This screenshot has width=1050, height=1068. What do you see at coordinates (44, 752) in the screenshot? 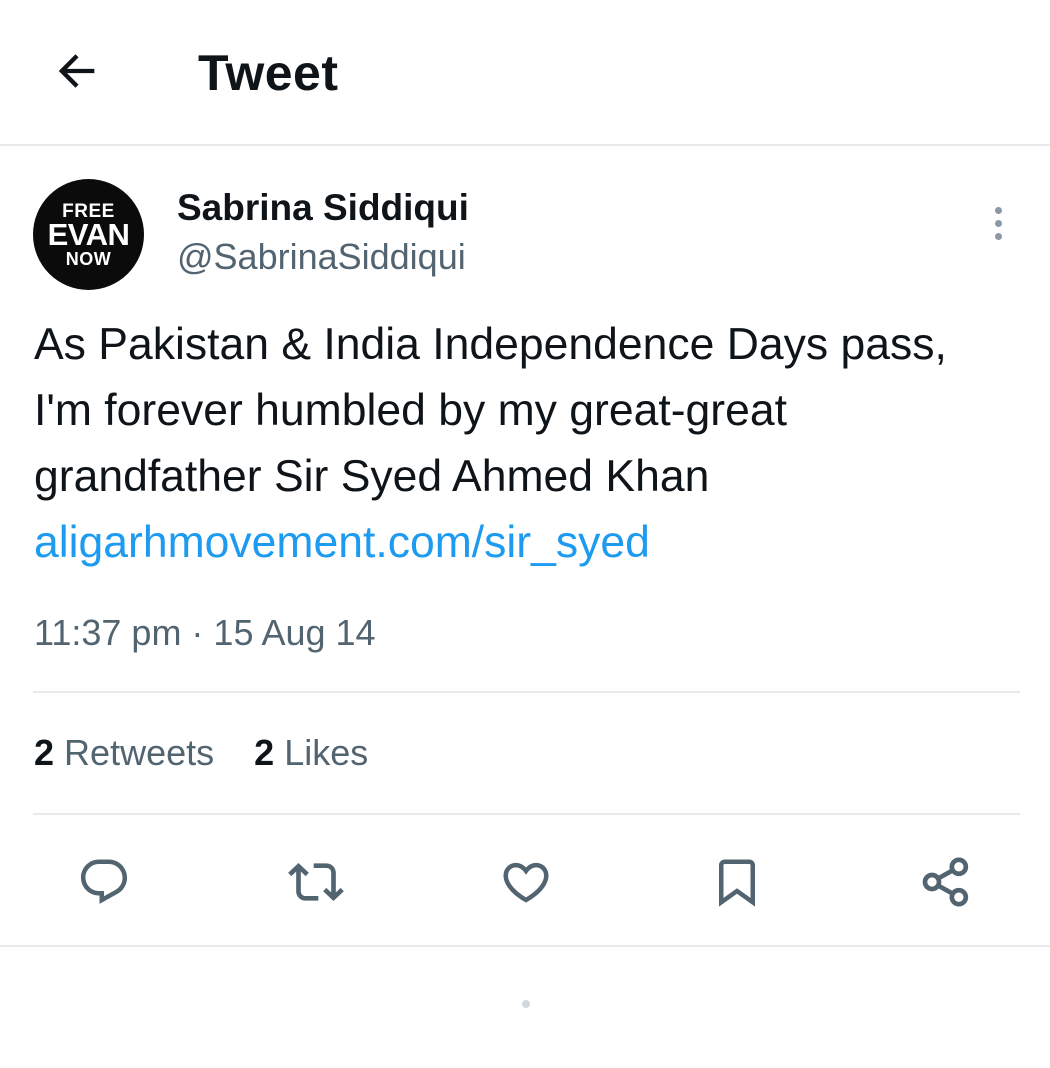
I see `retweets-count: 2` at bounding box center [44, 752].